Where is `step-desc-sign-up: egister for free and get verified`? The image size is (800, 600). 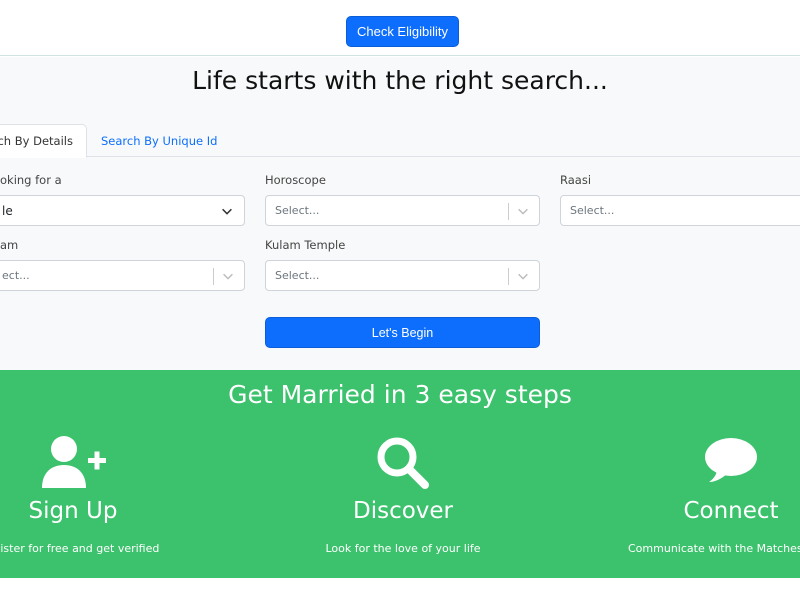
step-desc-sign-up: egister for free and get verified is located at coordinates (80, 548).